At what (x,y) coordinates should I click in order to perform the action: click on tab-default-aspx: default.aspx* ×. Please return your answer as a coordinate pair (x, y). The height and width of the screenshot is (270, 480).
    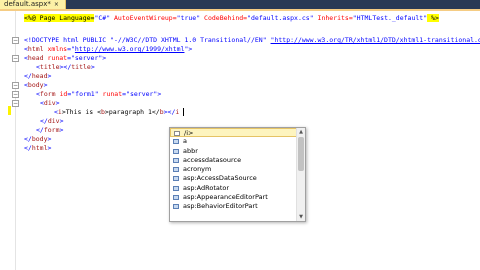
    Looking at the image, I should click on (33, 4).